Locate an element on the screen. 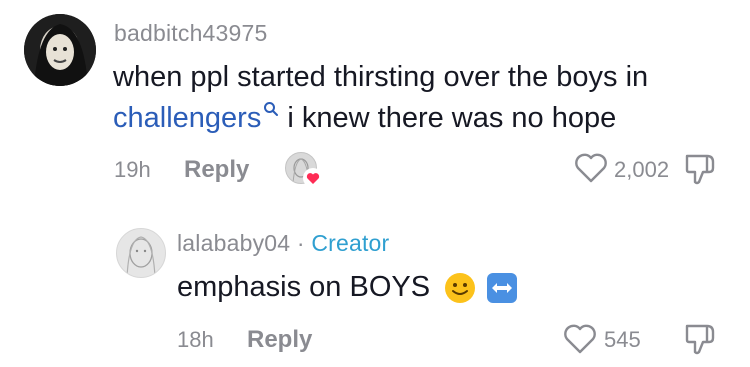 This screenshot has height=367, width=750. heart-badge-icon is located at coordinates (313, 178).